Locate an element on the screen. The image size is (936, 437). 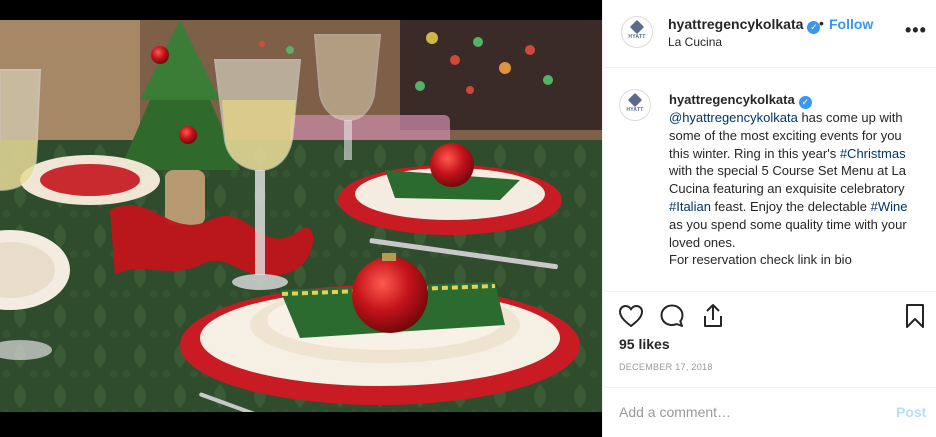
verified-badge-icon: ✓ is located at coordinates (805, 102).